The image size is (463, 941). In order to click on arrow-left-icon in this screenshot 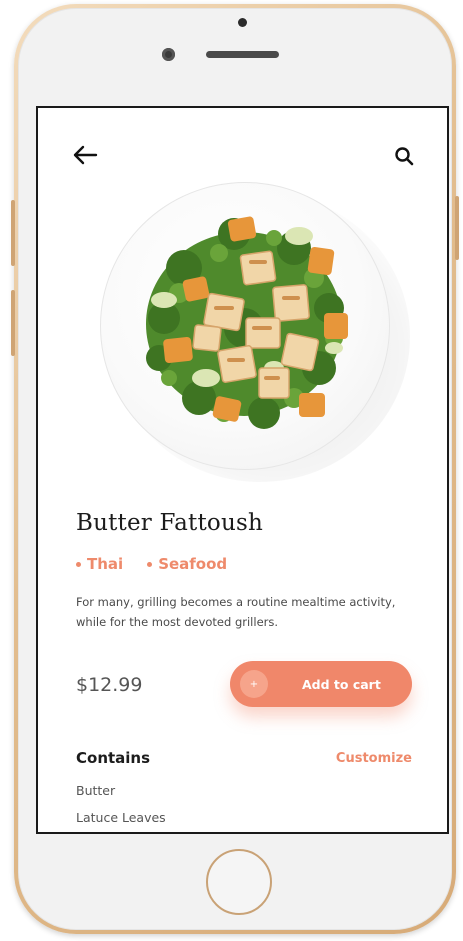, I will do `click(85, 155)`.